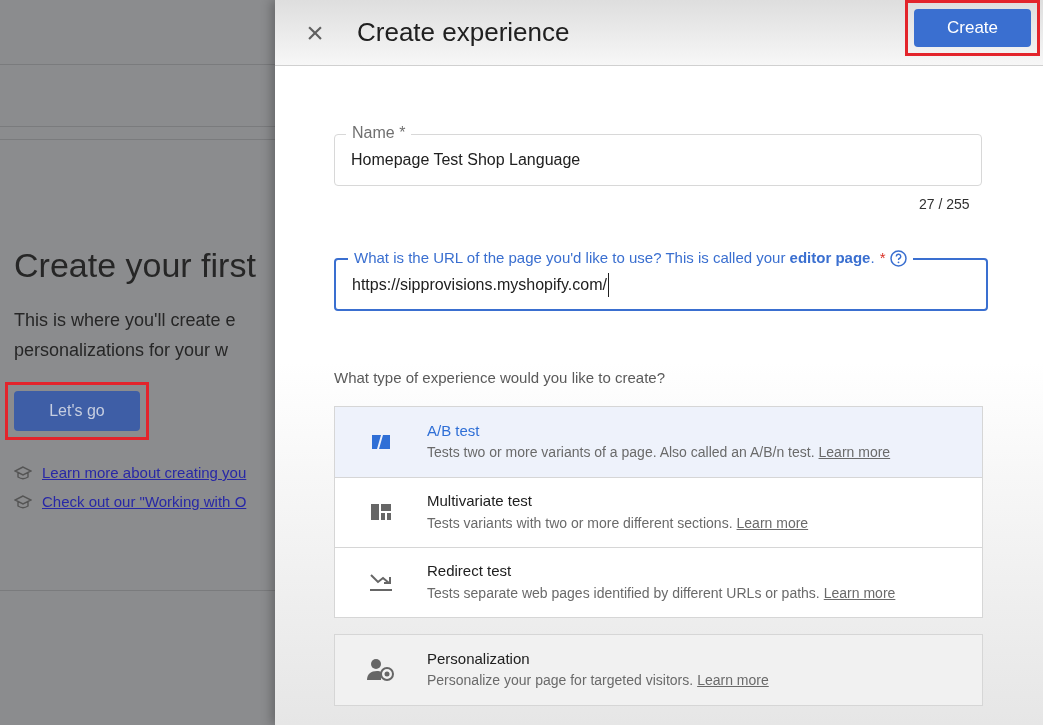 This screenshot has width=1043, height=725. What do you see at coordinates (466, 160) in the screenshot?
I see `name-value: Homepage Test Shop Language` at bounding box center [466, 160].